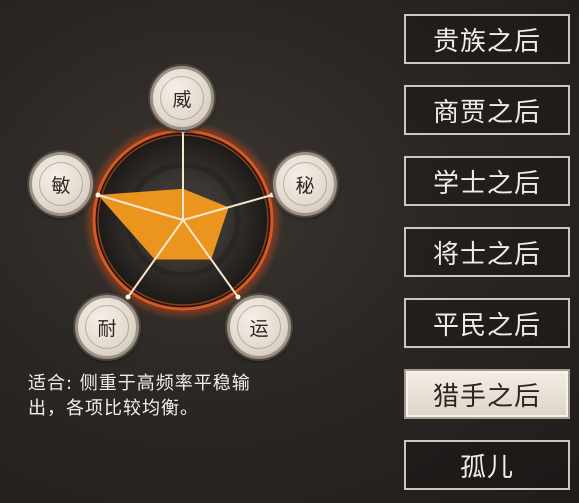 This screenshot has width=579, height=503. What do you see at coordinates (128, 297) in the screenshot?
I see `radar-spoke-tip-endurance` at bounding box center [128, 297].